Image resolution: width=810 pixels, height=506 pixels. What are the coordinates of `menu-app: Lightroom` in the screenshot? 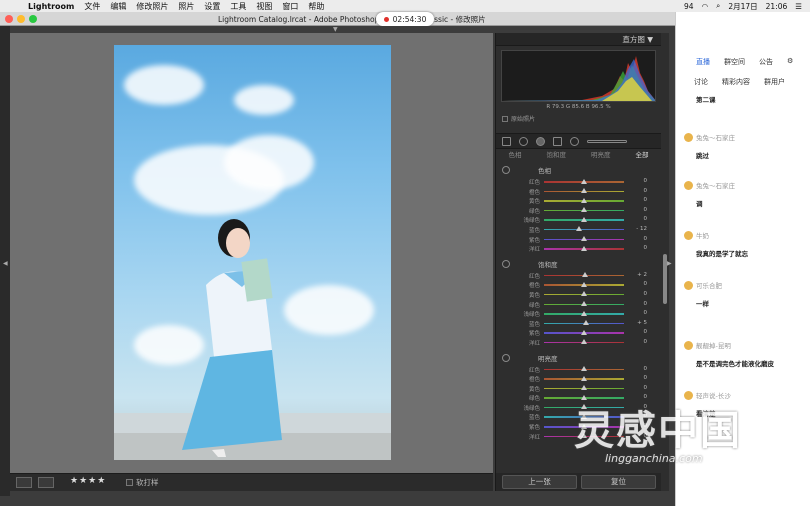 It's located at (51, 6).